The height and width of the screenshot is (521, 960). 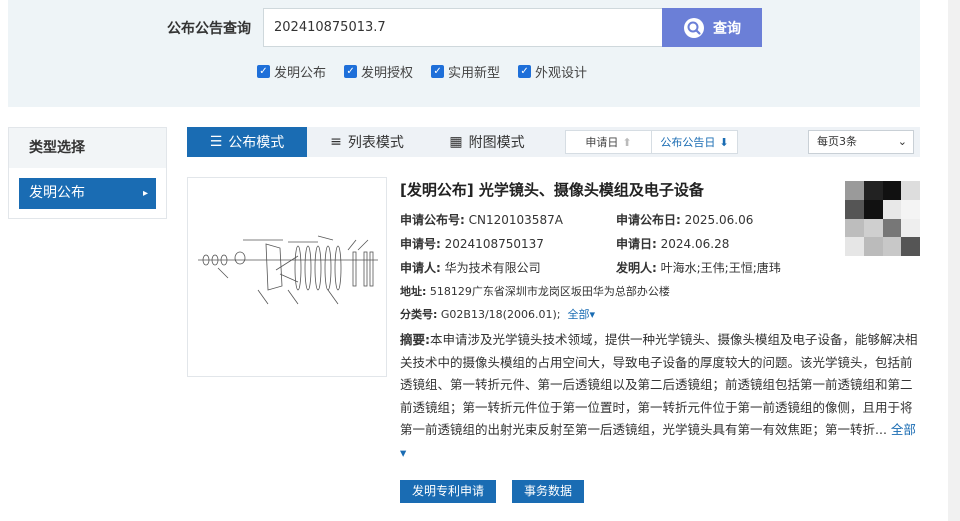 I want to click on tab-label: 列表模式, so click(x=375, y=143).